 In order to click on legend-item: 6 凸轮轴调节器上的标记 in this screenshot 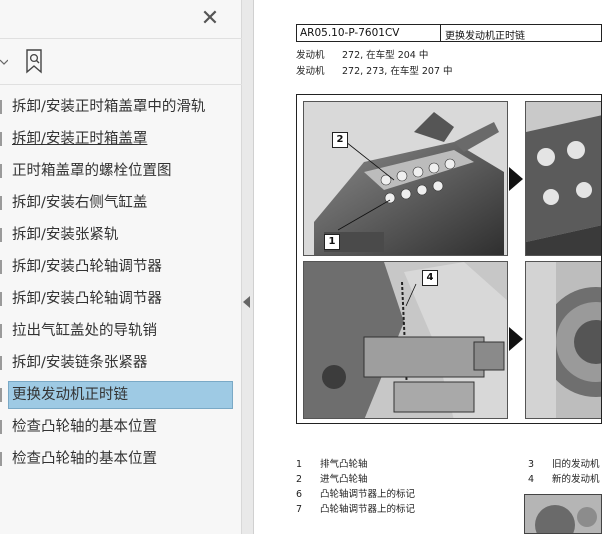, I will do `click(356, 494)`.